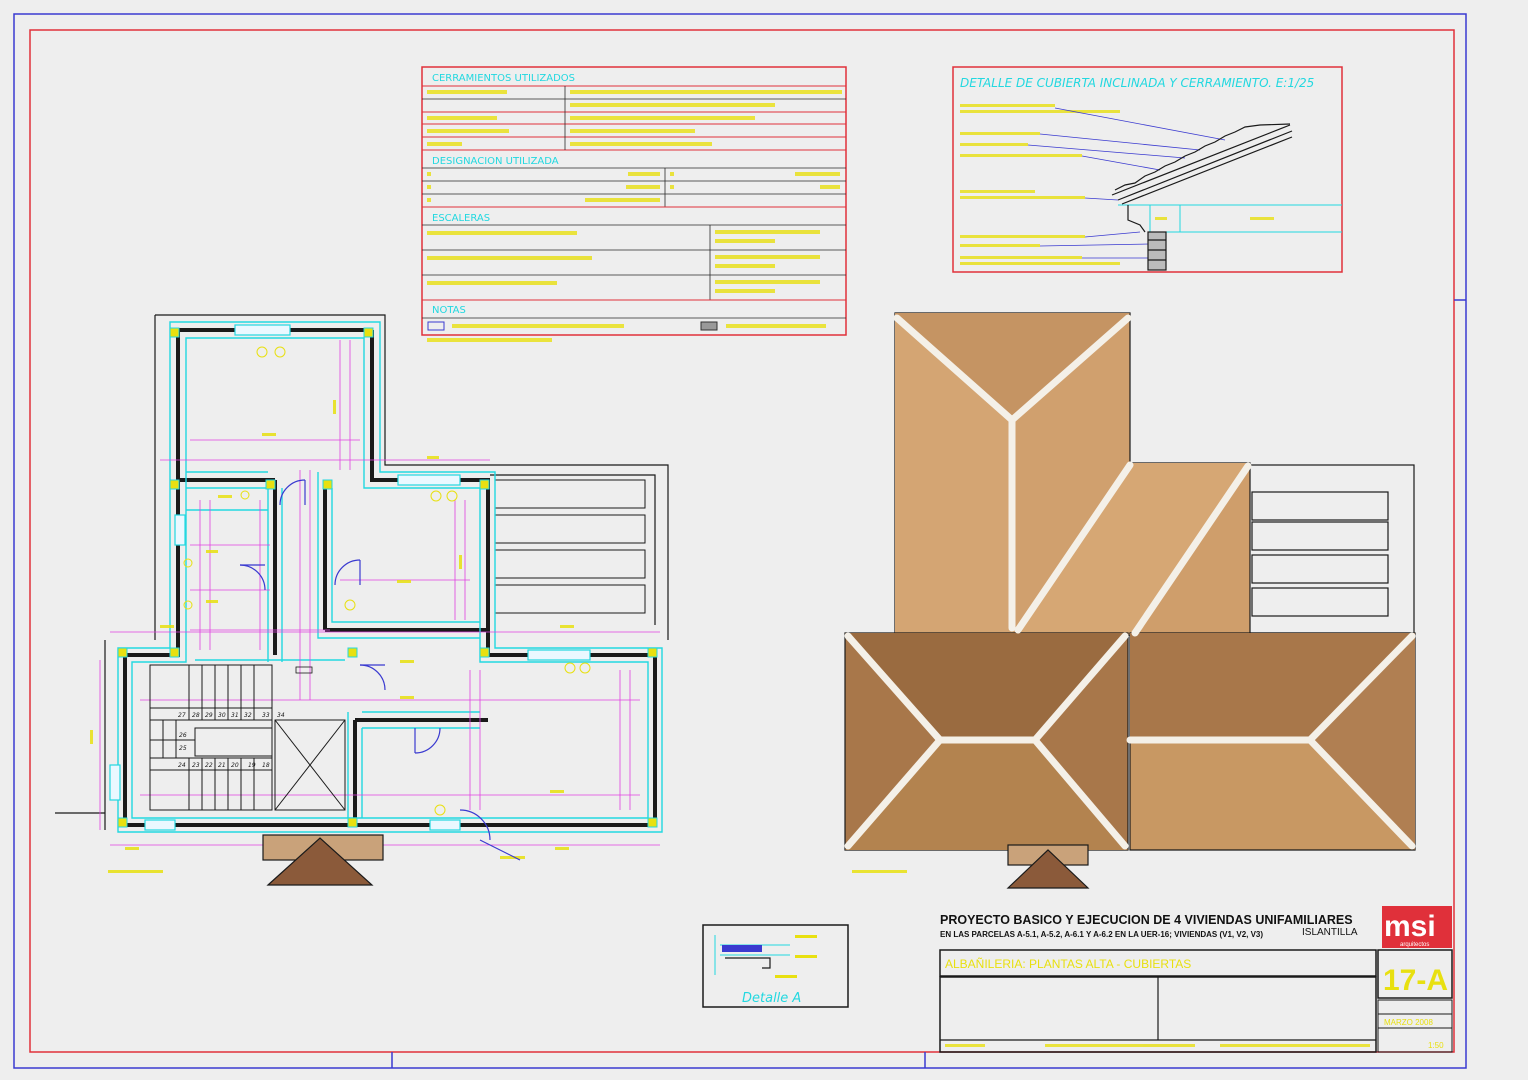 The width and height of the screenshot is (1528, 1080). What do you see at coordinates (281, 715) in the screenshot?
I see `stair-step-label: 34` at bounding box center [281, 715].